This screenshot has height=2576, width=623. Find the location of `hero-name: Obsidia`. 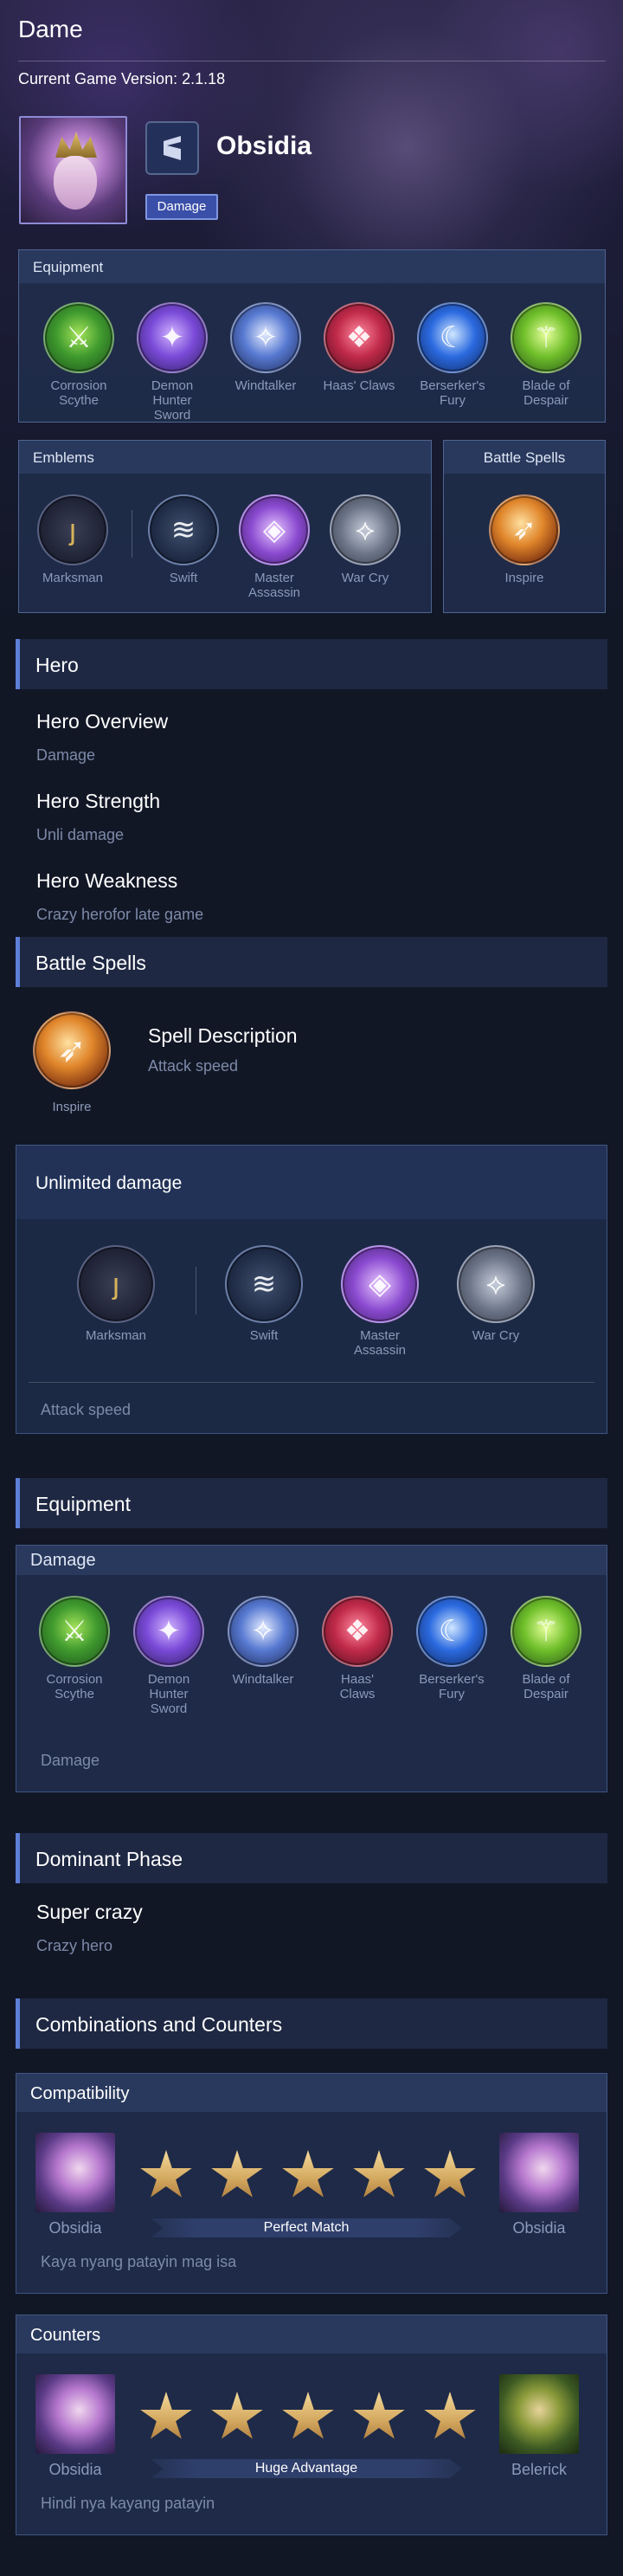

hero-name: Obsidia is located at coordinates (264, 146).